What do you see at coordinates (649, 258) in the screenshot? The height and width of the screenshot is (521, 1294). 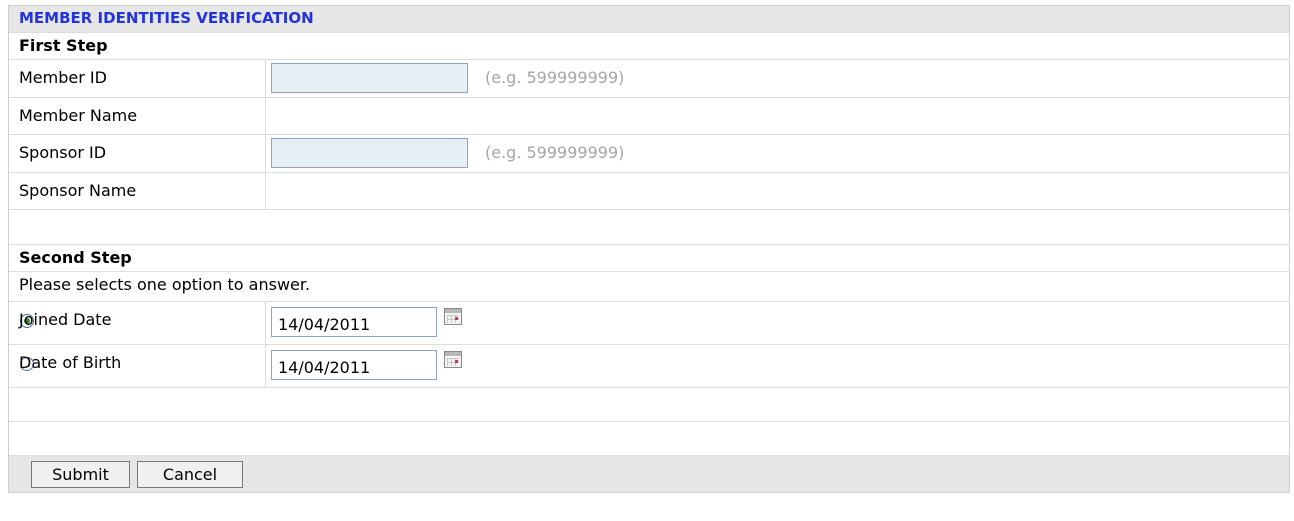 I see `second-step-header: Second Step` at bounding box center [649, 258].